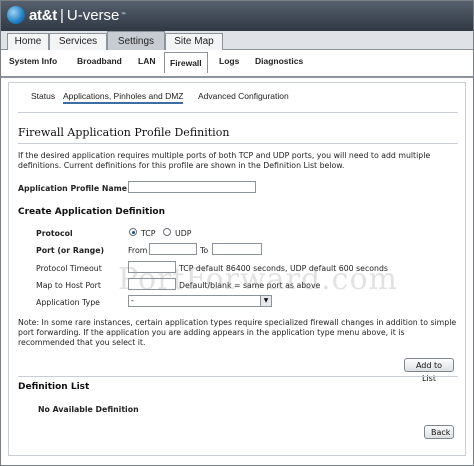 The height and width of the screenshot is (466, 474). Describe the element at coordinates (167, 232) in the screenshot. I see `protocol-udp-radio` at that location.